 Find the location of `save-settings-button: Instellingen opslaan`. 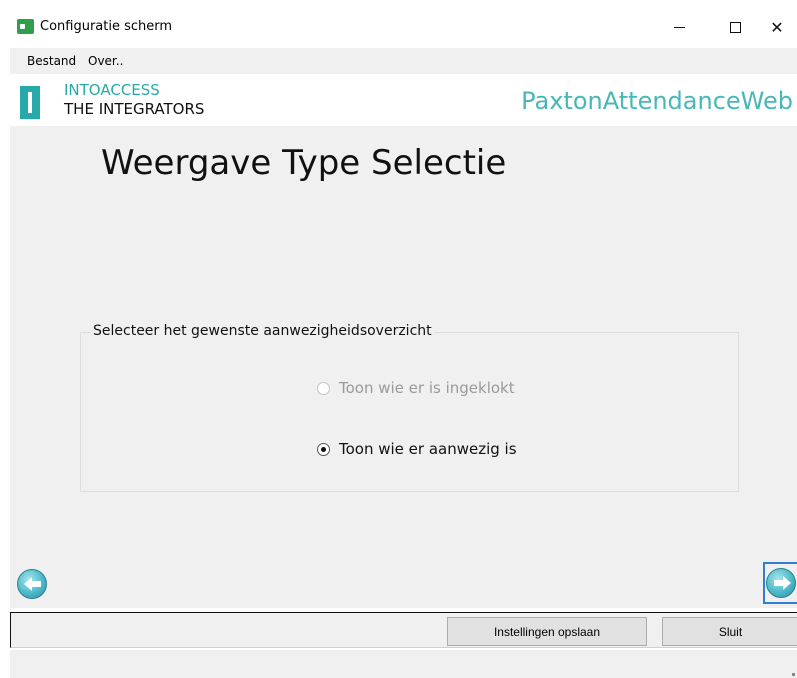

save-settings-button: Instellingen opslaan is located at coordinates (547, 631).